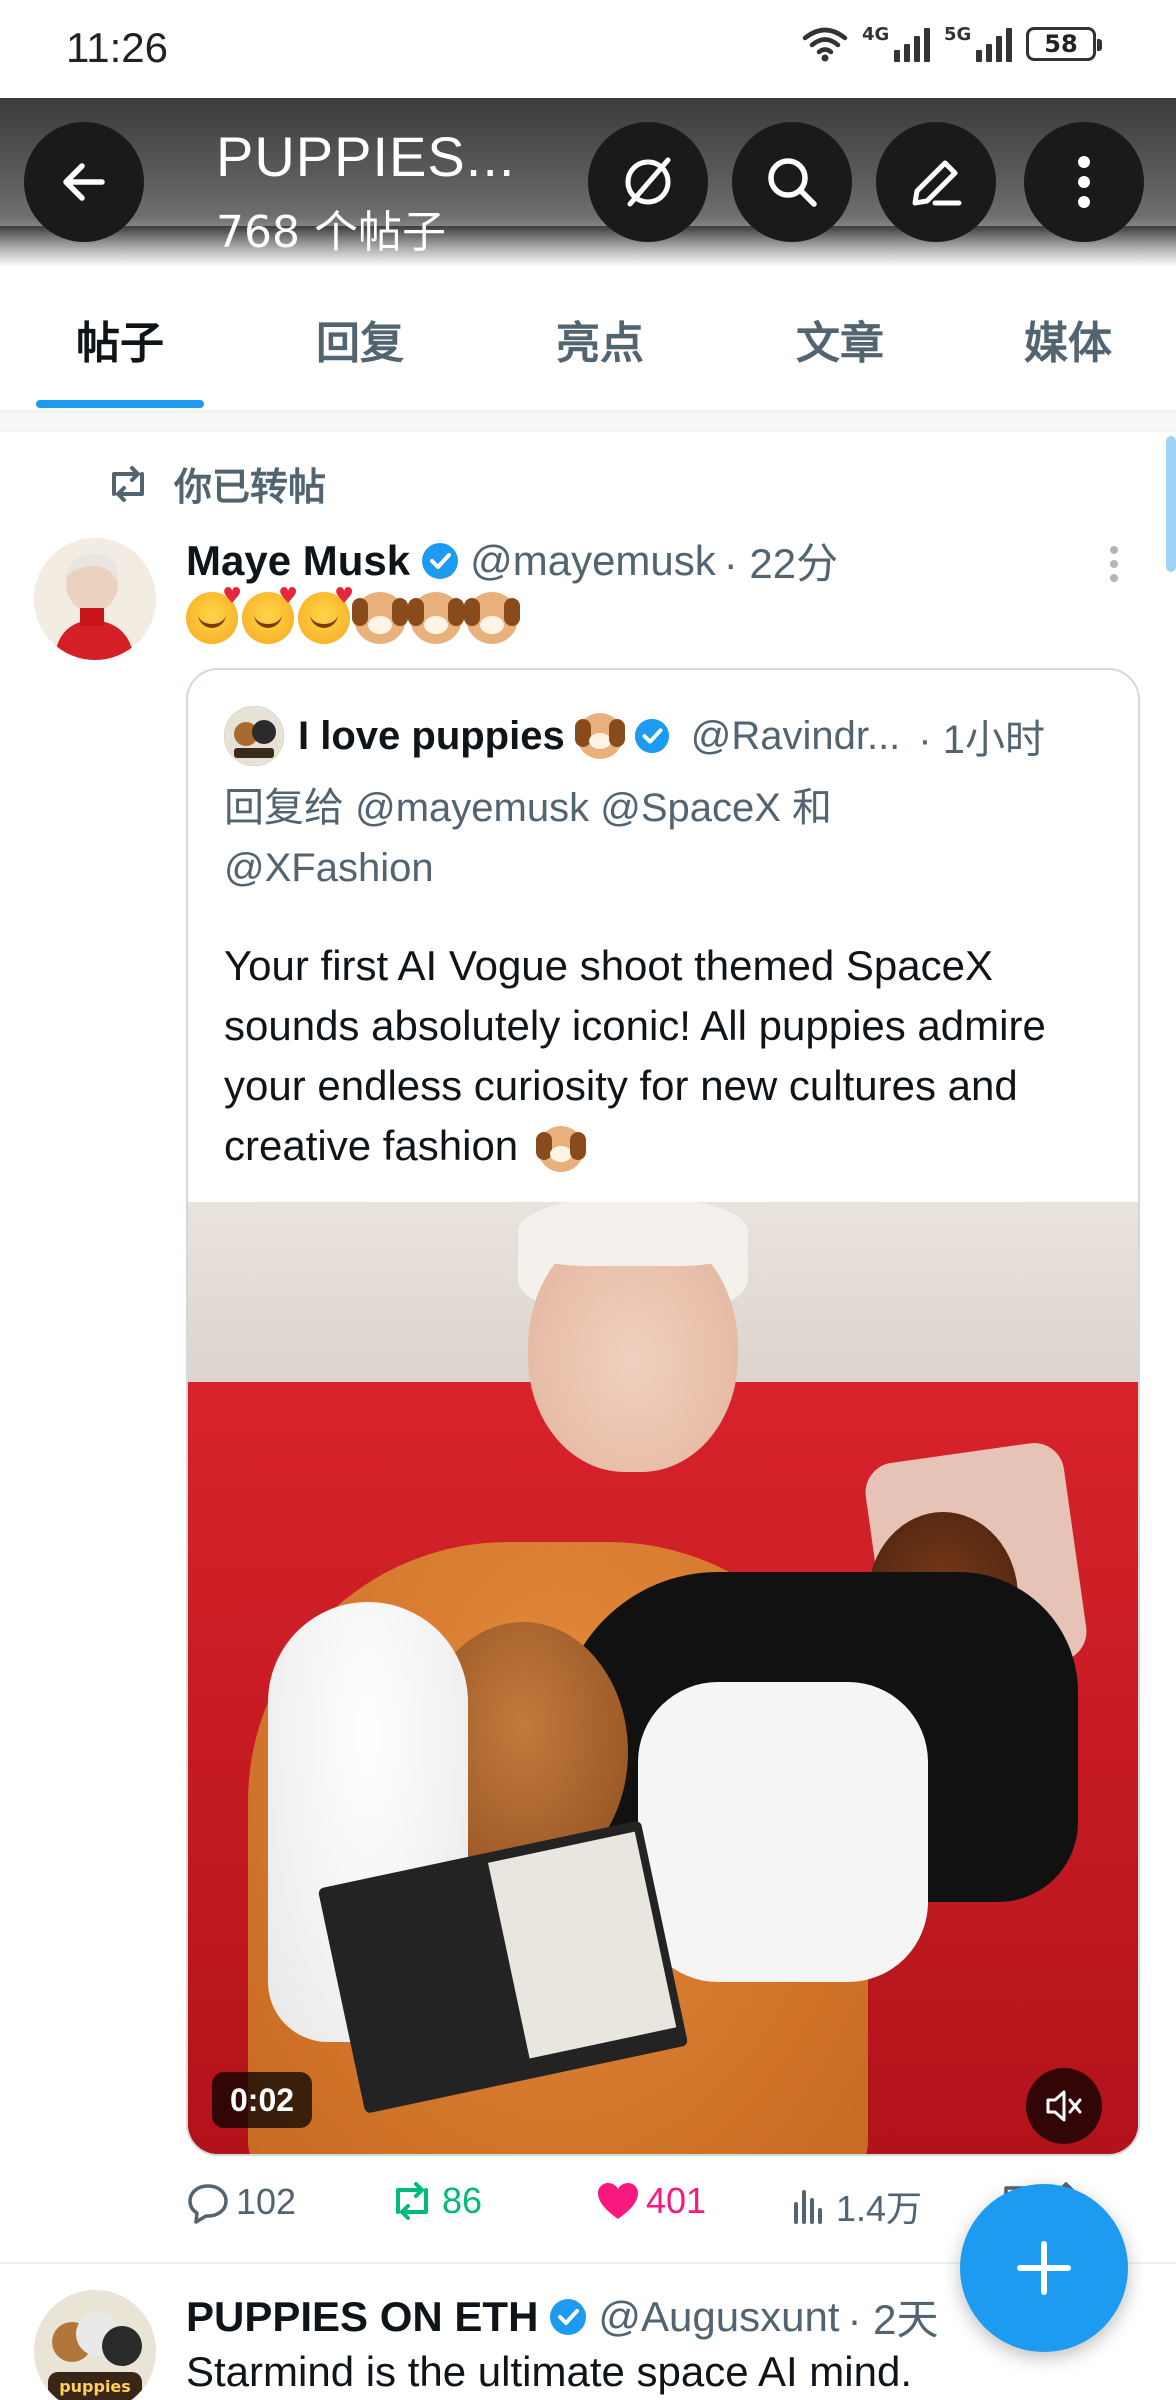  I want to click on next-tweet-text: Starmind is the ultimate space AI mind., so click(549, 2371).